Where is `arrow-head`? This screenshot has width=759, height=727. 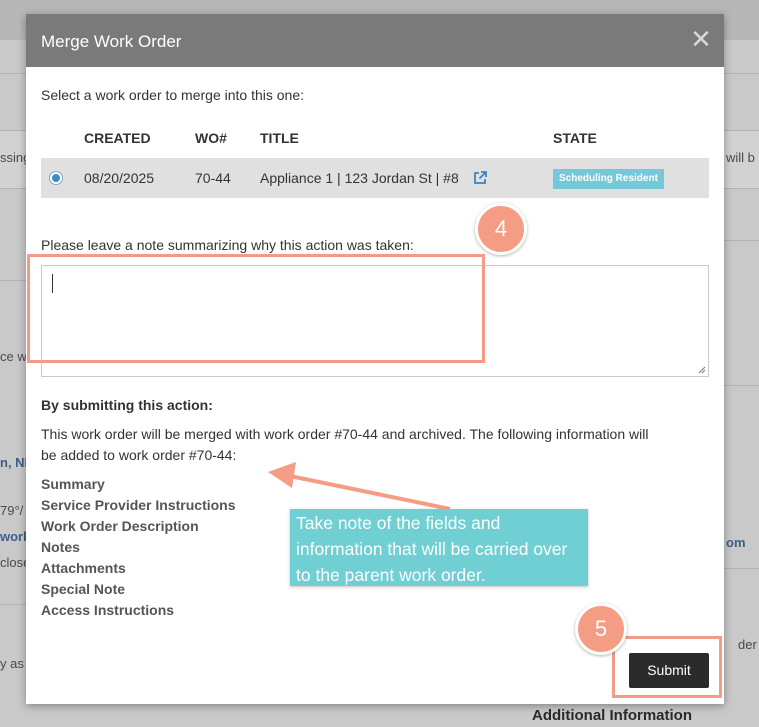 arrow-head is located at coordinates (282, 475).